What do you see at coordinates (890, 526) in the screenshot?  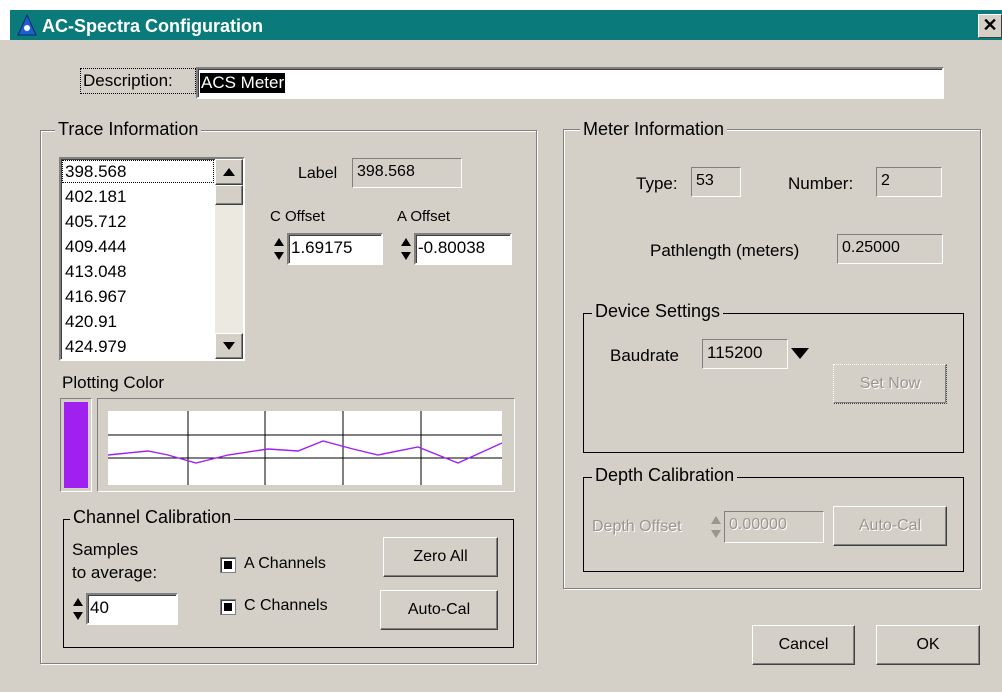 I see `depth-auto-cal-button: Auto-Cal` at bounding box center [890, 526].